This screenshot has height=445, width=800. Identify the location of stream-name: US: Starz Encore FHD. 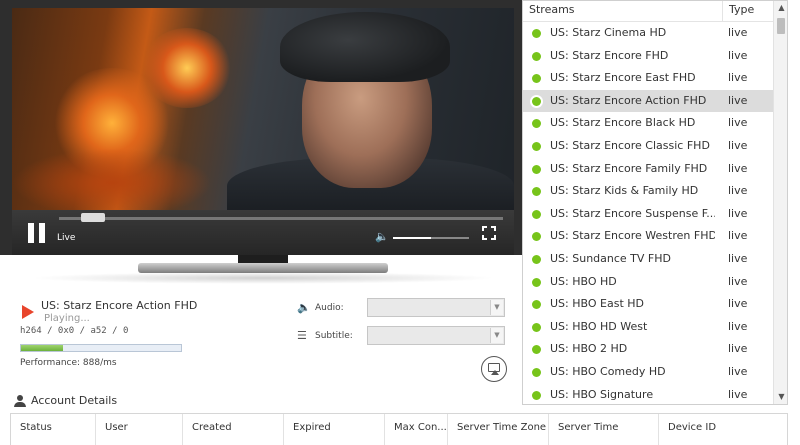
(609, 55).